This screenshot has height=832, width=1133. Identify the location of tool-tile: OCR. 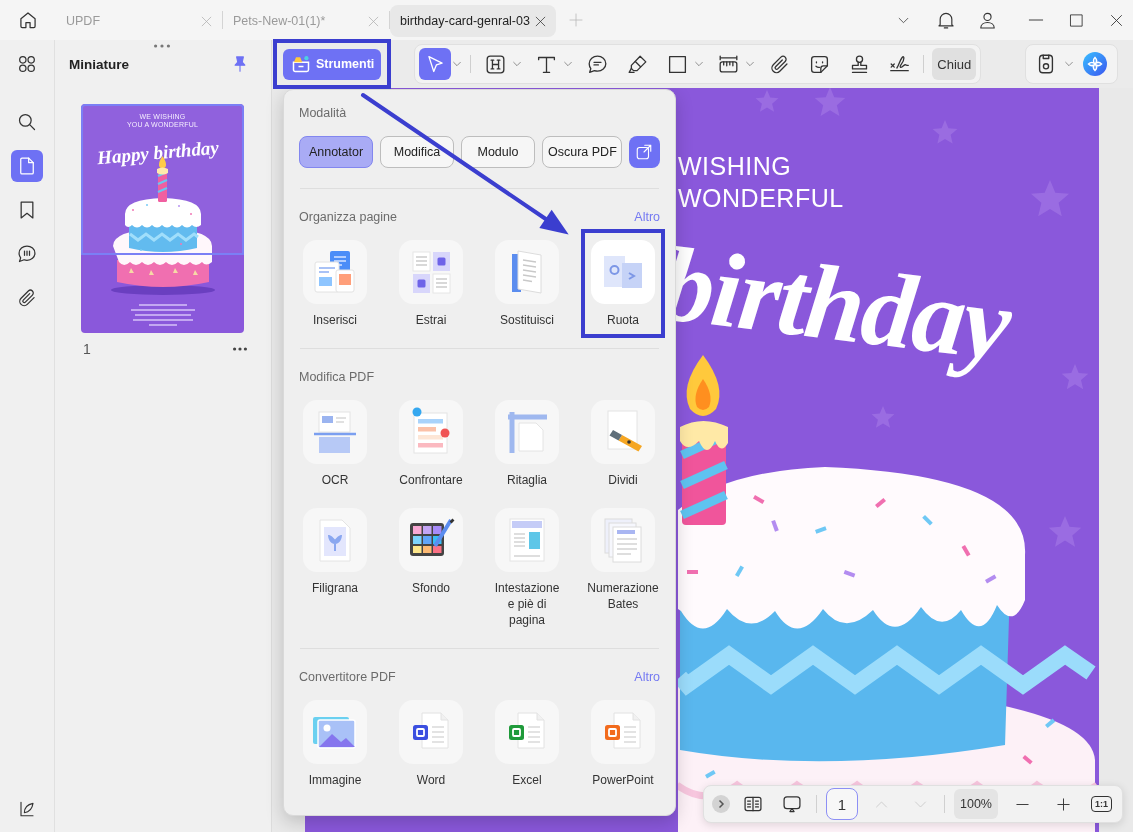
(335, 444).